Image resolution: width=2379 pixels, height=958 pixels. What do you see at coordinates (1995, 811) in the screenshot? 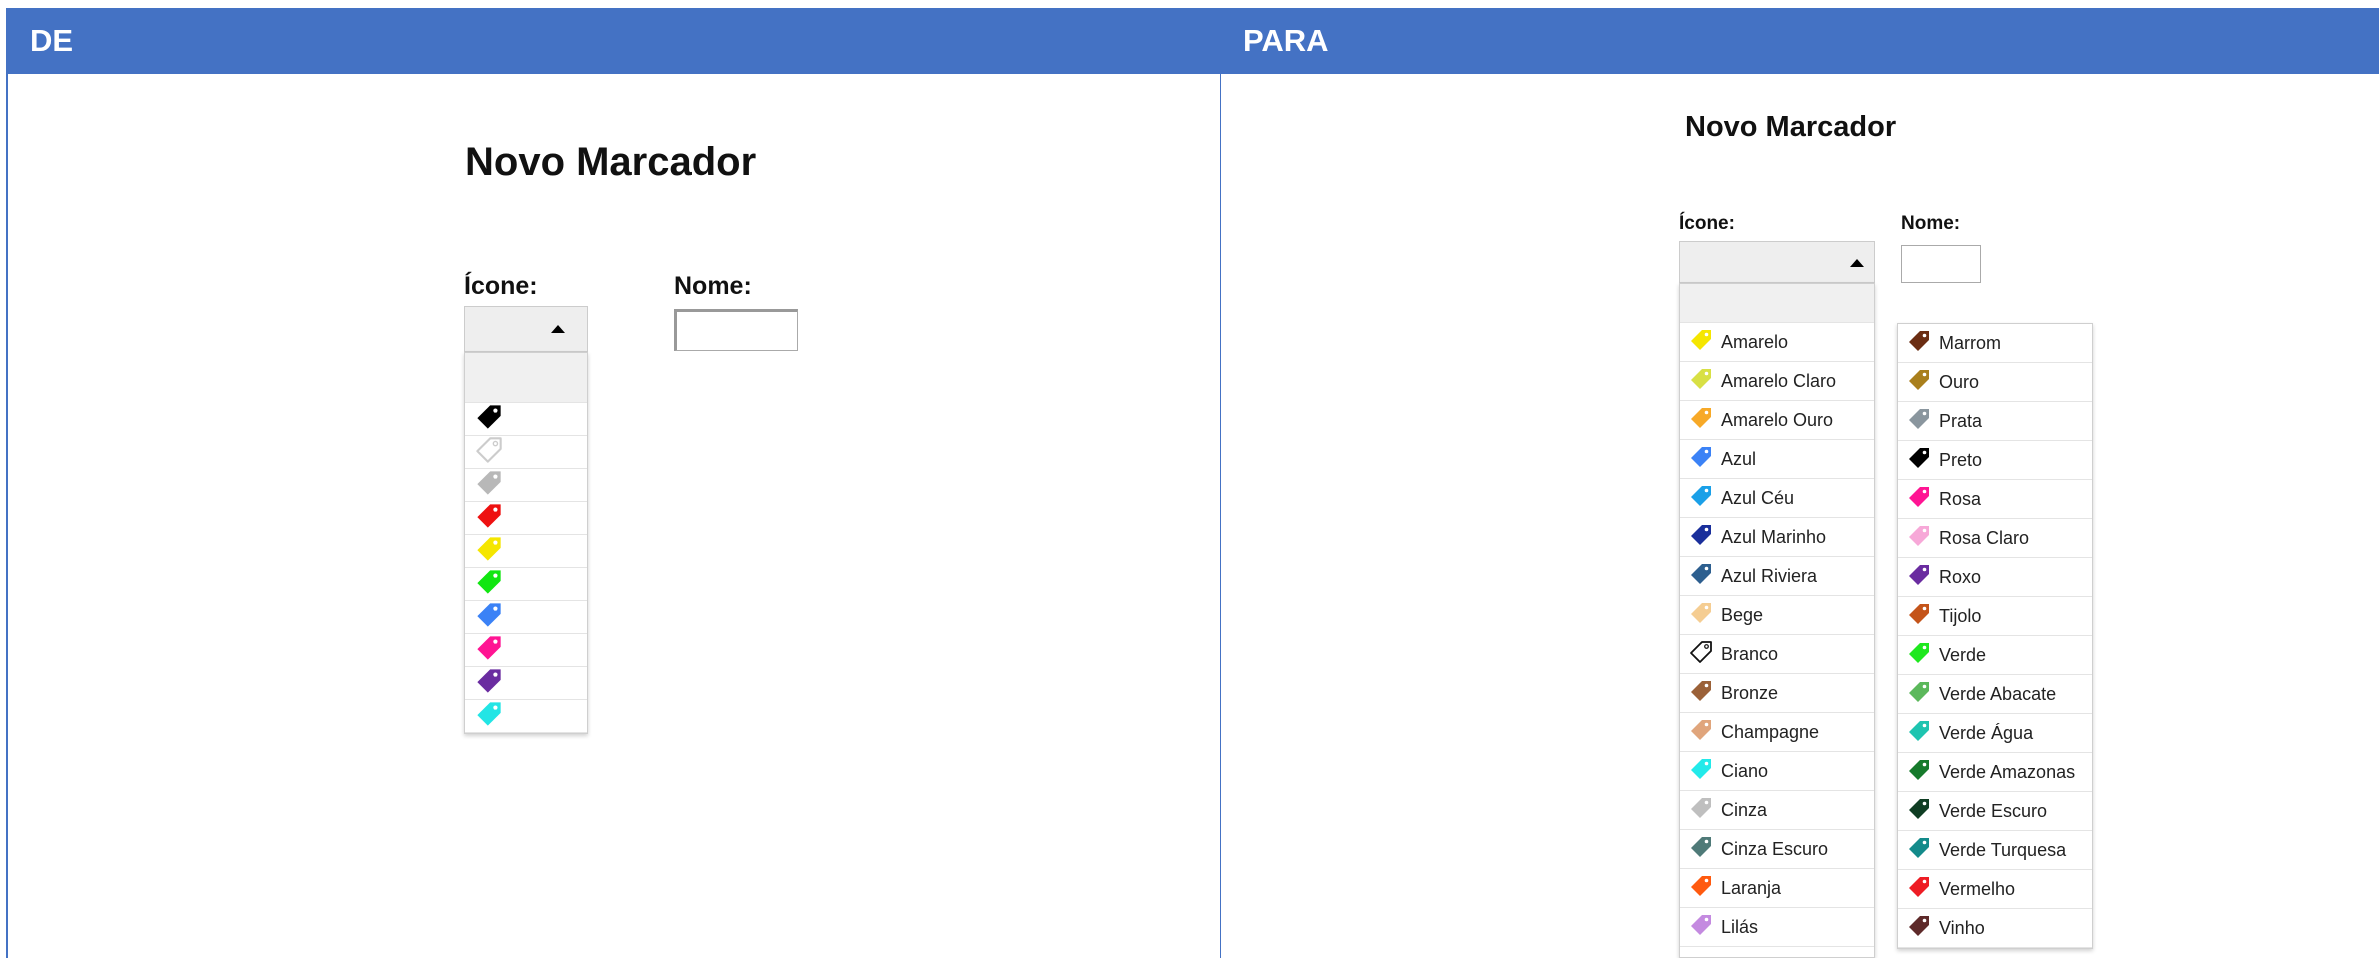
I see `list-item: Verde Escuro` at bounding box center [1995, 811].